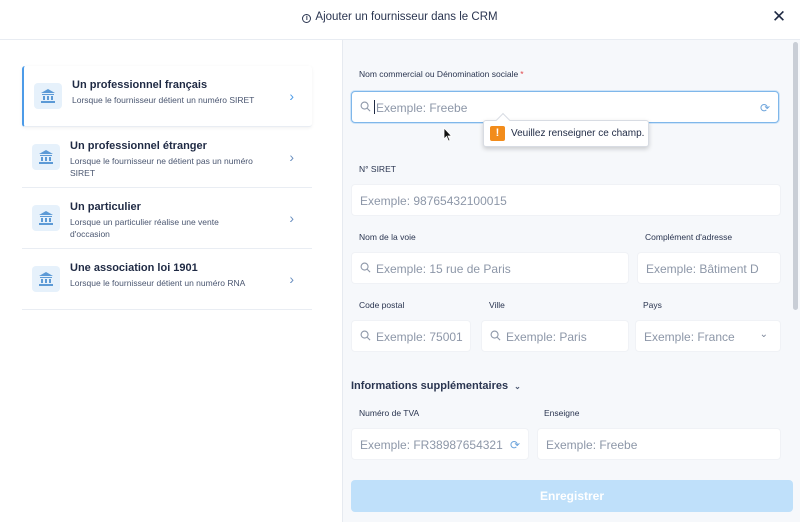 The width and height of the screenshot is (800, 522). What do you see at coordinates (138, 146) in the screenshot?
I see `supplier-type-title: Un professionnel étranger` at bounding box center [138, 146].